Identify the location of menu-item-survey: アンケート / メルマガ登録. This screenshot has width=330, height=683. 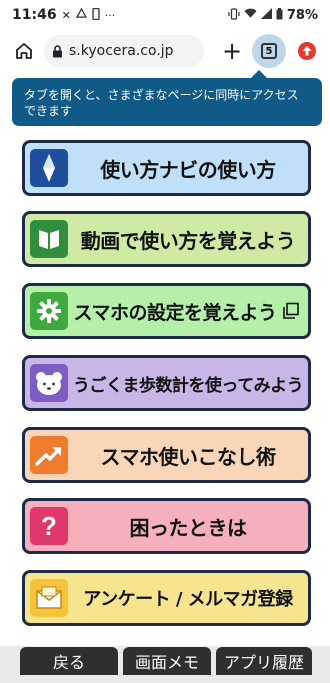
(166, 598).